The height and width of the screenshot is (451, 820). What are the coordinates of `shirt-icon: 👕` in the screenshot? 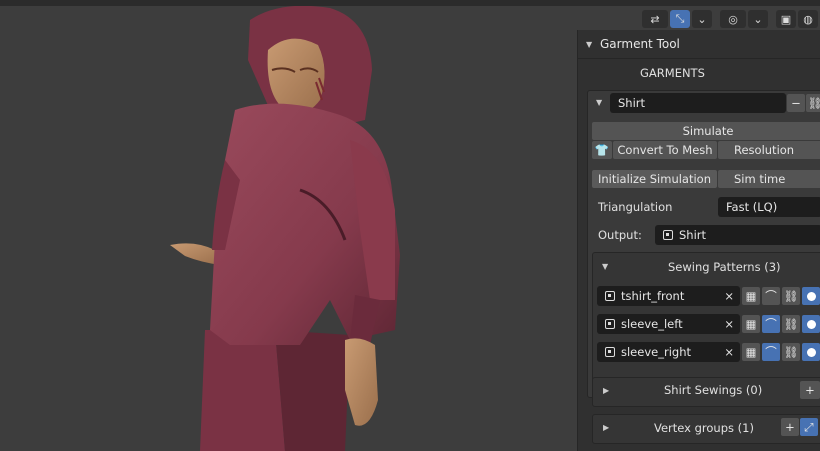 It's located at (602, 150).